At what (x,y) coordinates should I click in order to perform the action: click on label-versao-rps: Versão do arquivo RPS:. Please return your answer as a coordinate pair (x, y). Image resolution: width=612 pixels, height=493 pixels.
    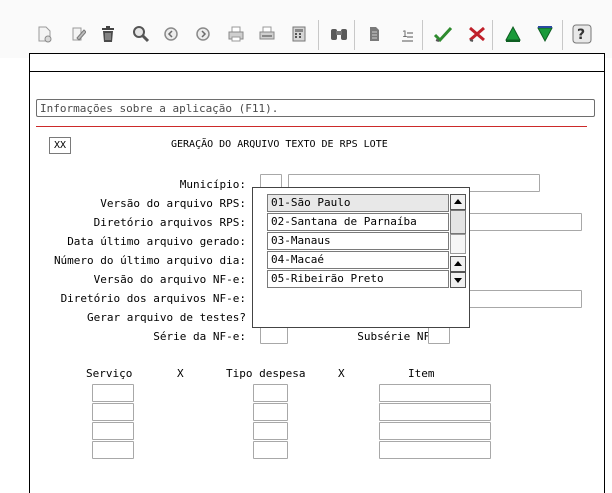
    Looking at the image, I should click on (173, 203).